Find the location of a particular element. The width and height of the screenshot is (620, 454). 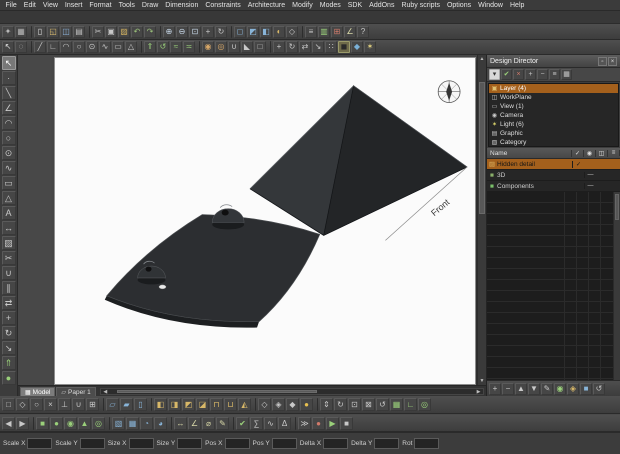

trim-tool-icon: ✂ is located at coordinates (8, 258).